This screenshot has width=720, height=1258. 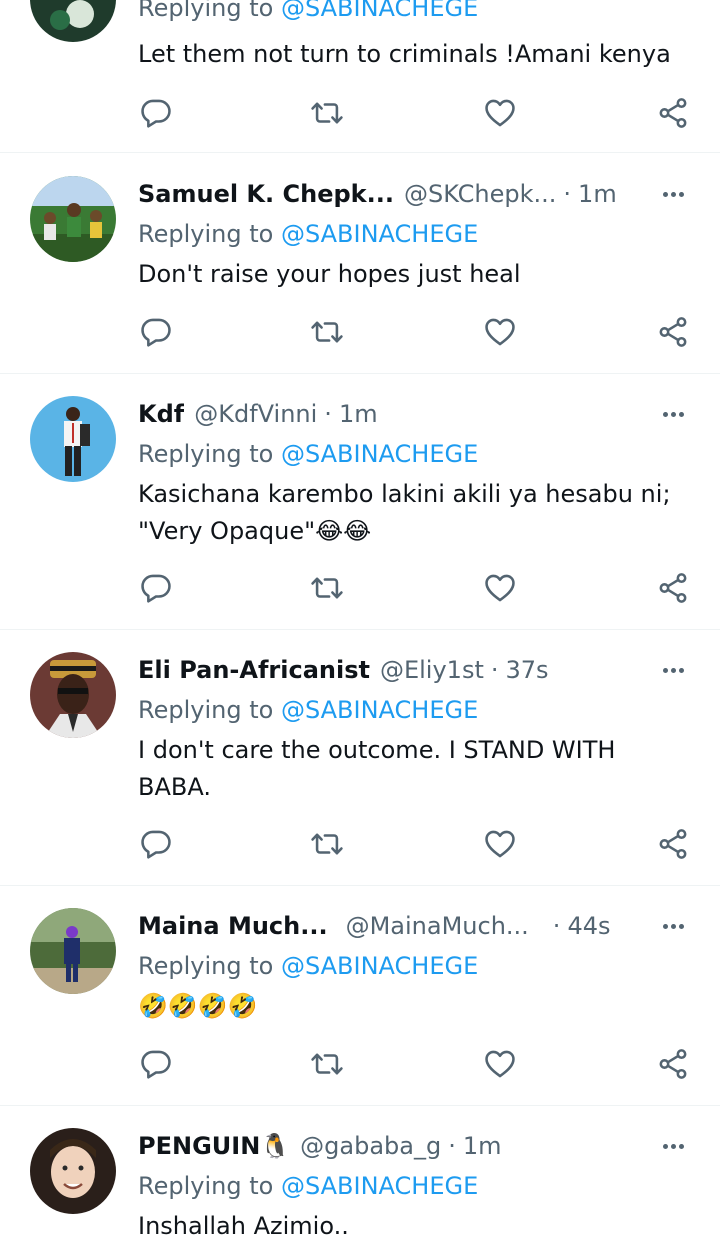 I want to click on user-handle: @Eliy1st, so click(x=432, y=670).